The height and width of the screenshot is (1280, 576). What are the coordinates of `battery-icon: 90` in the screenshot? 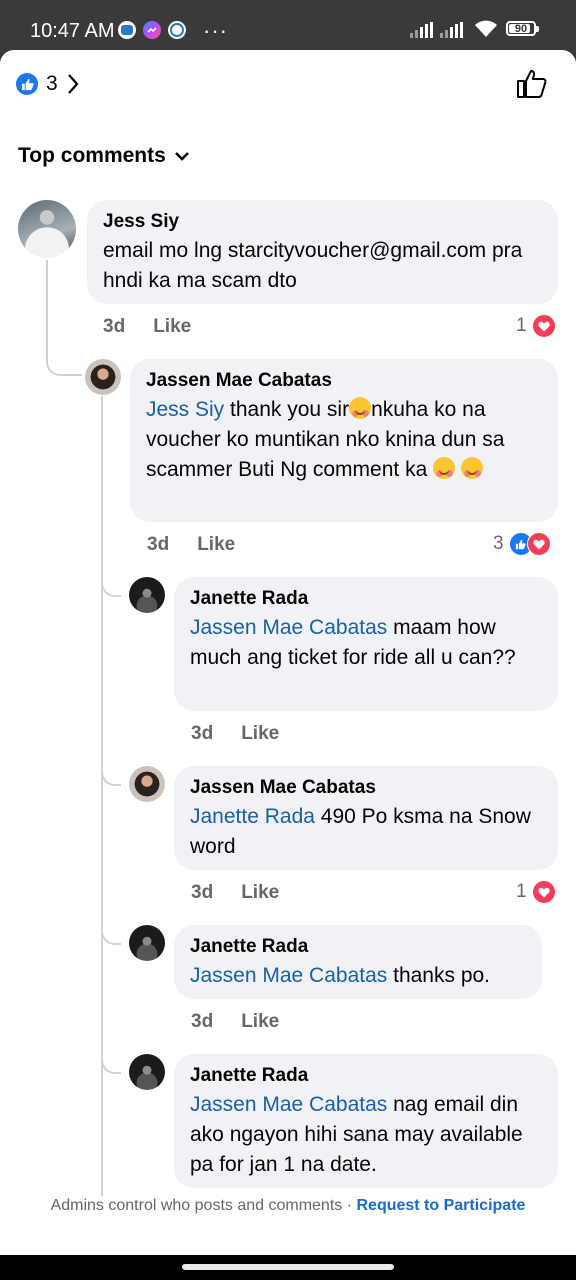 It's located at (522, 28).